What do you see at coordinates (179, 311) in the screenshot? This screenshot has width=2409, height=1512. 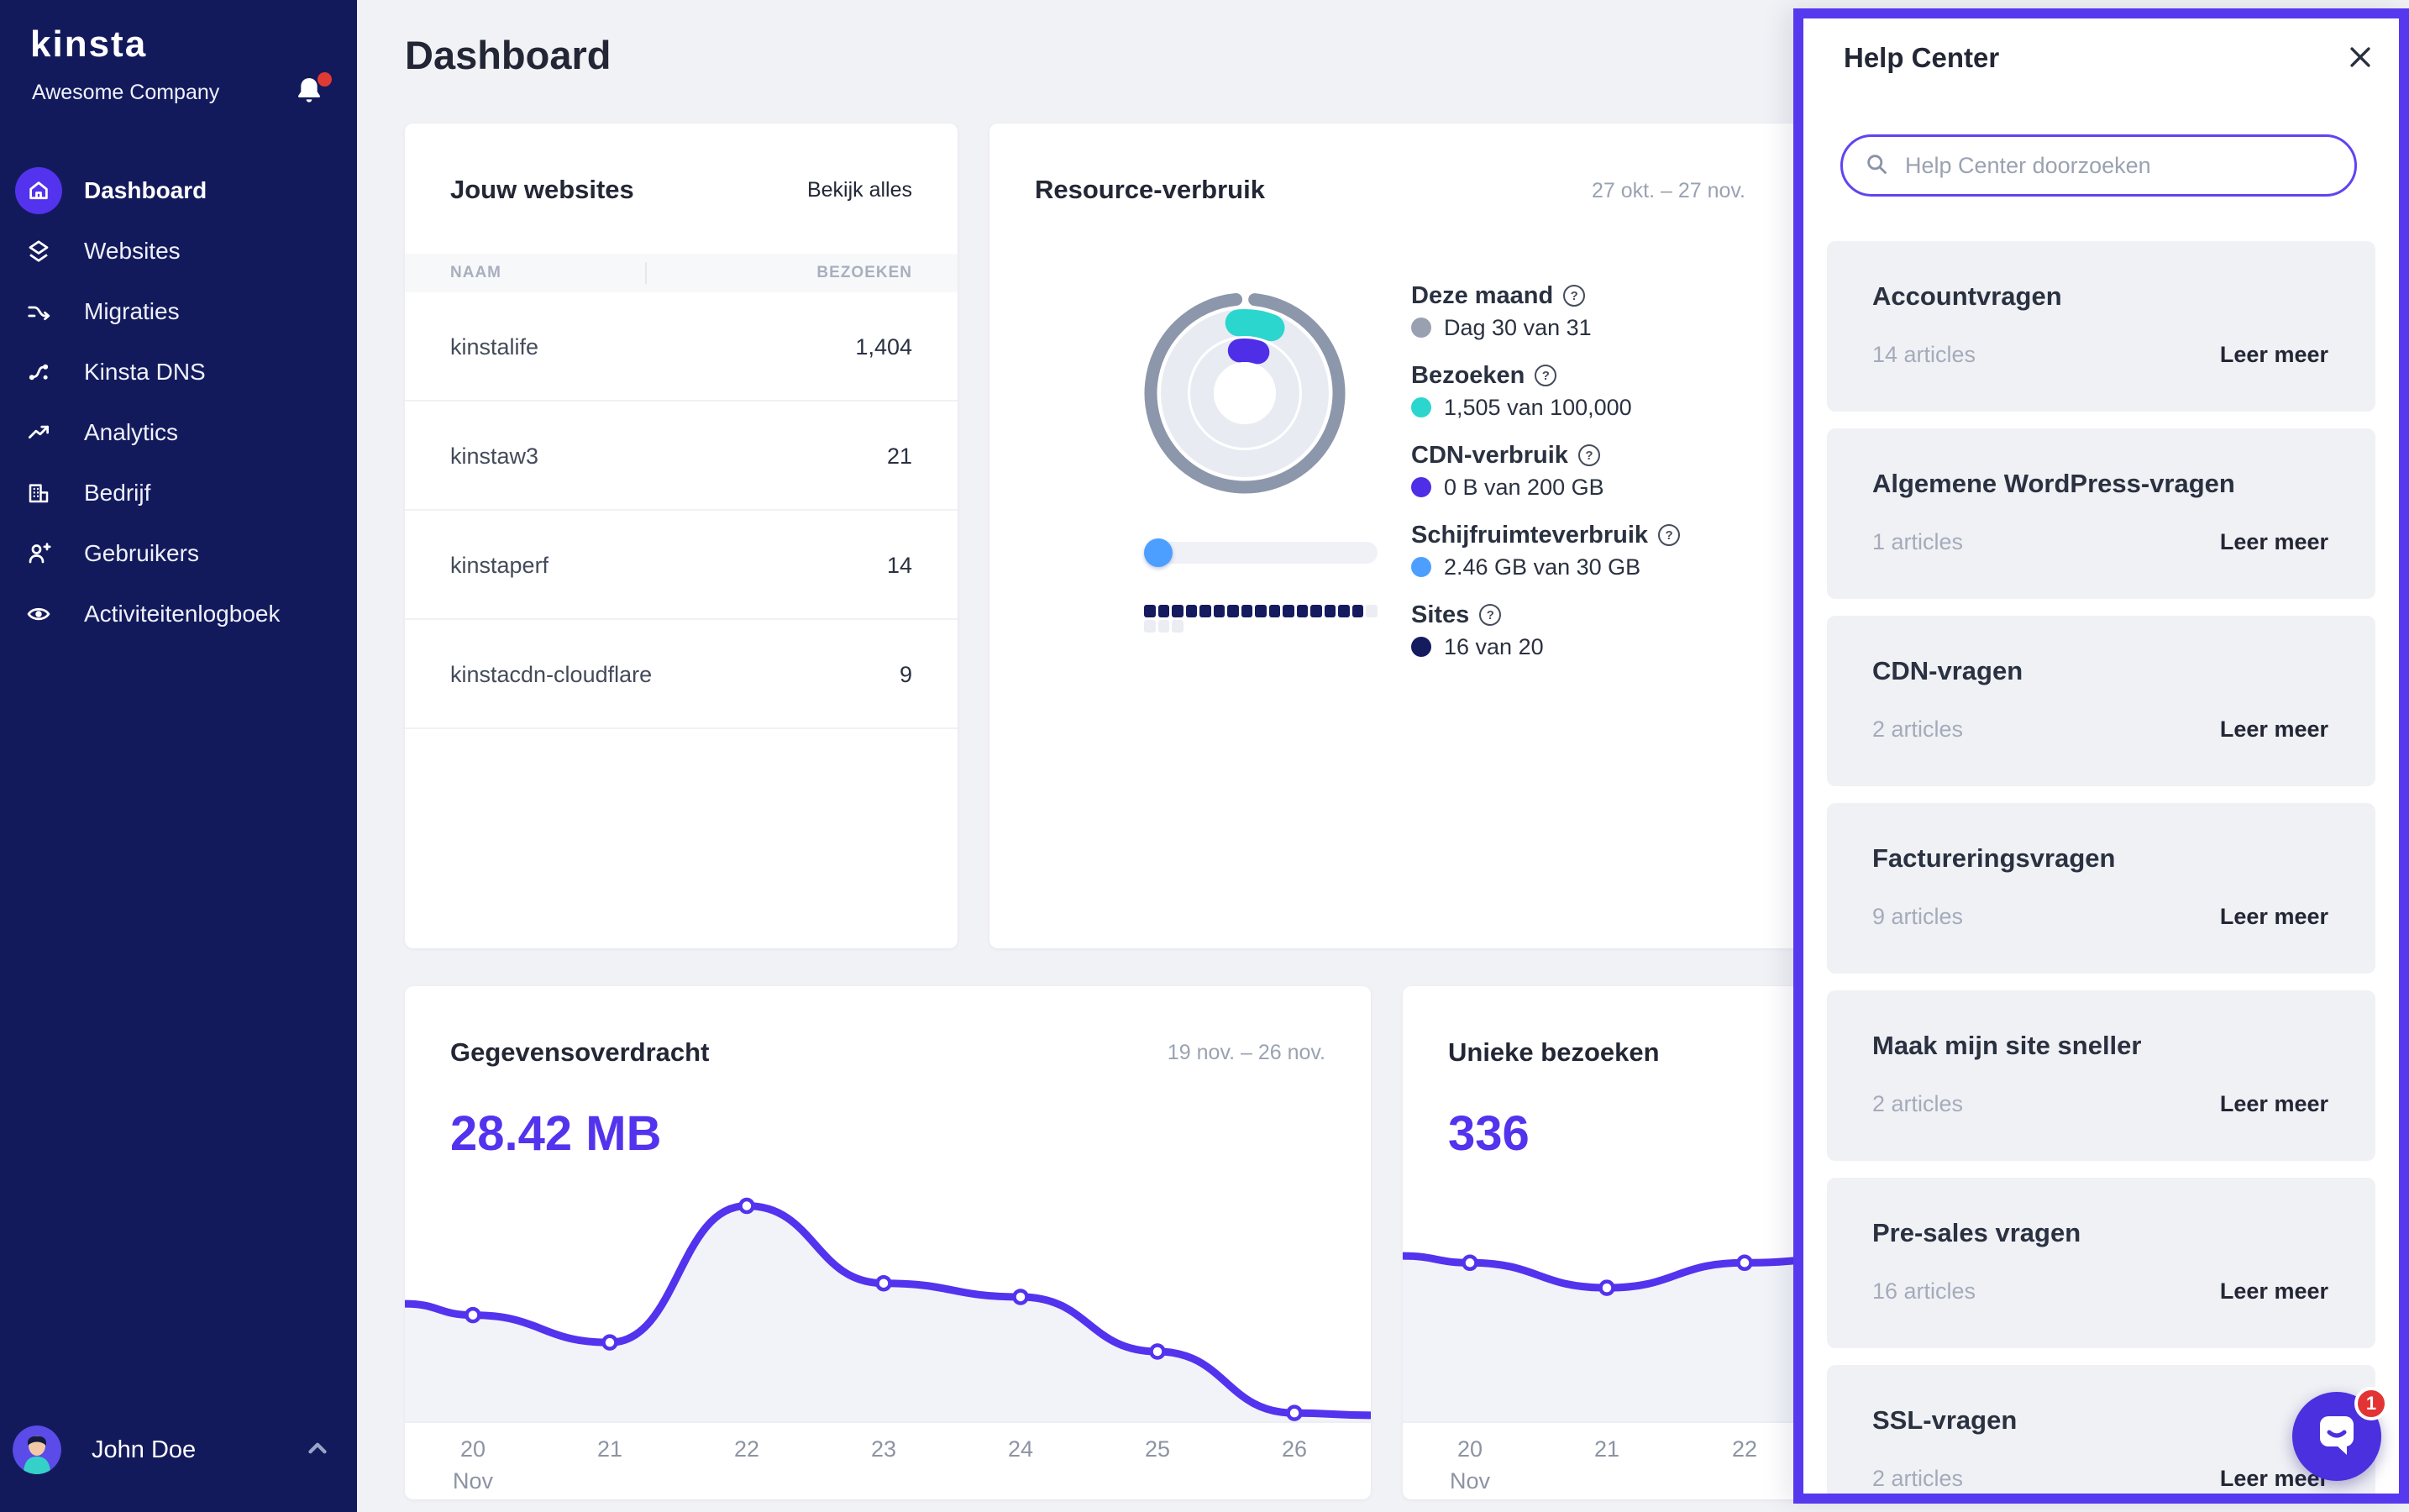 I see `sidebar-item-migraties: Migraties` at bounding box center [179, 311].